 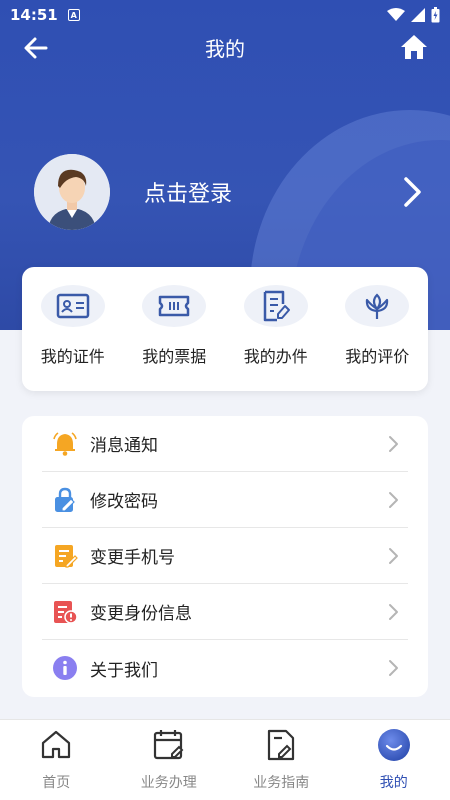 I want to click on tab-label: 业务指南, so click(x=281, y=783).